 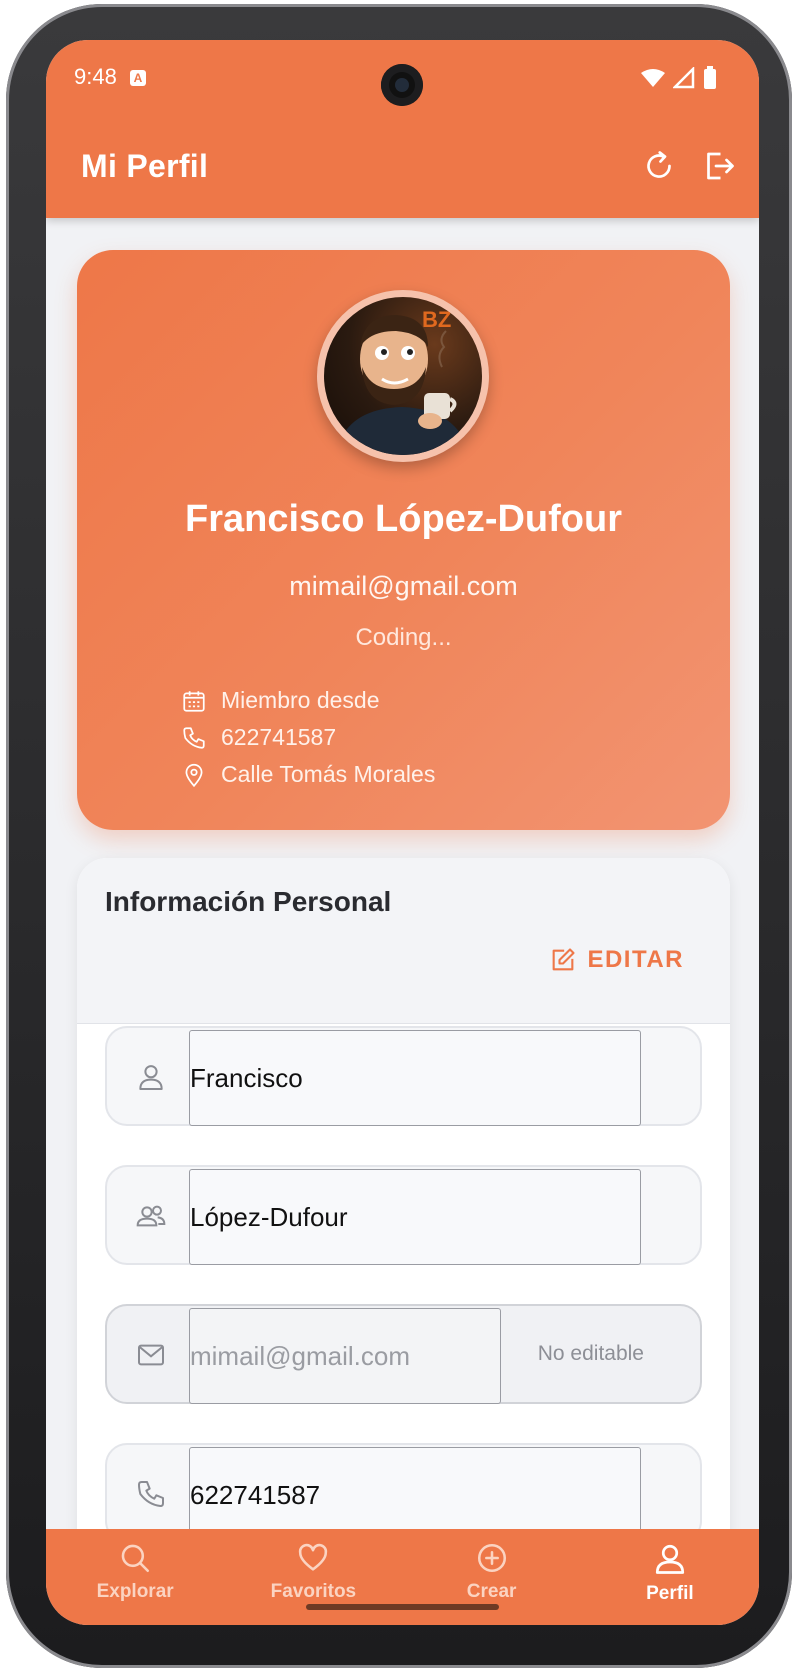 What do you see at coordinates (95, 76) in the screenshot?
I see `status-time: 9:48` at bounding box center [95, 76].